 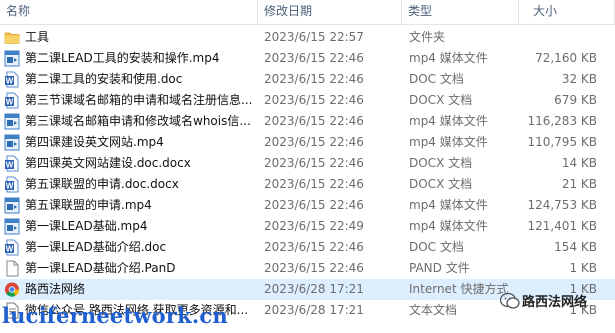 I want to click on file-size: 679 KB, so click(x=575, y=100).